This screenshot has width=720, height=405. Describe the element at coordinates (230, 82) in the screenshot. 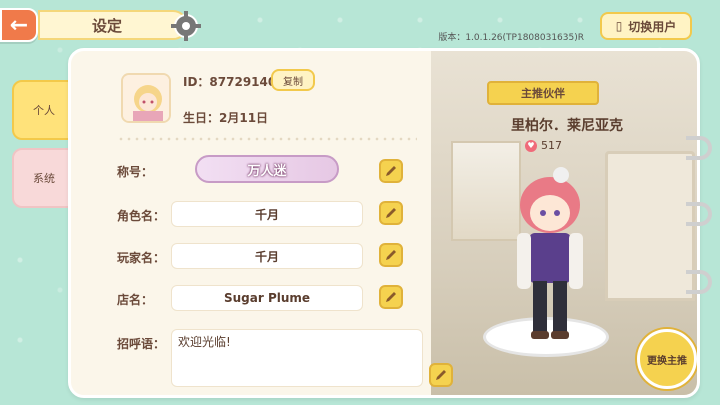

I see `user-id: ID：87729140` at that location.